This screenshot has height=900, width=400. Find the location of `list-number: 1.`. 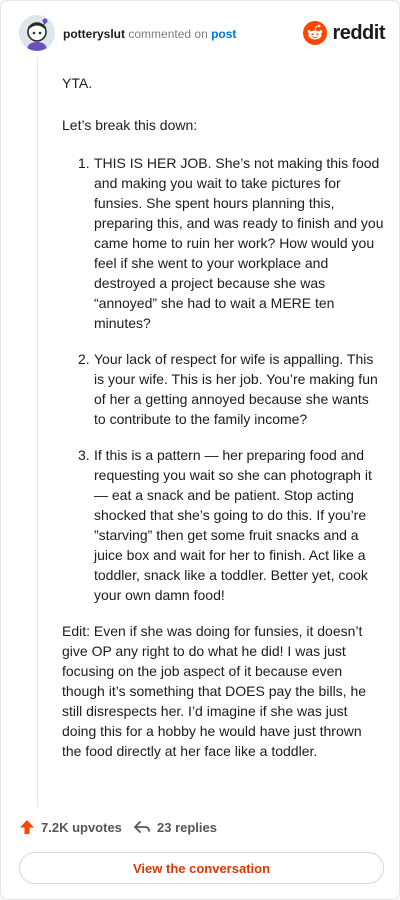

list-number: 1. is located at coordinates (84, 163).